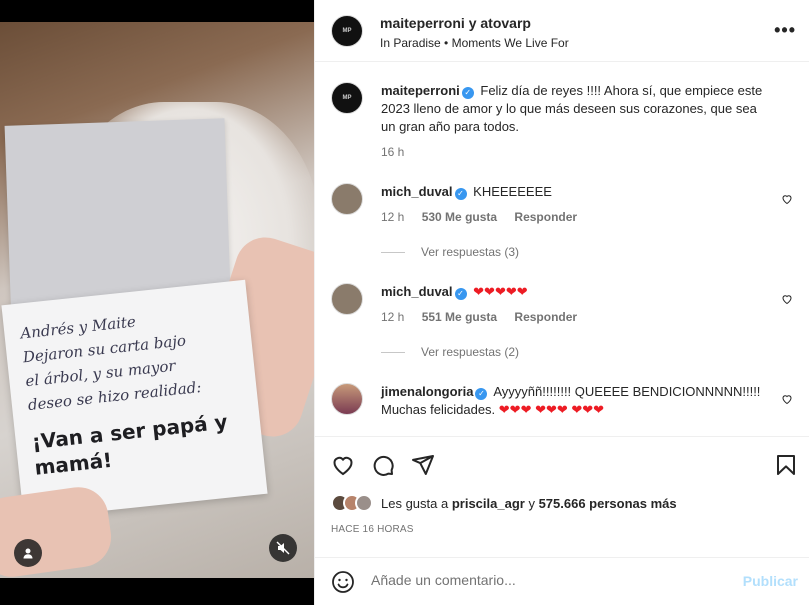 This screenshot has width=809, height=605. I want to click on post-timestamp: HACE 16 HORAS, so click(372, 529).